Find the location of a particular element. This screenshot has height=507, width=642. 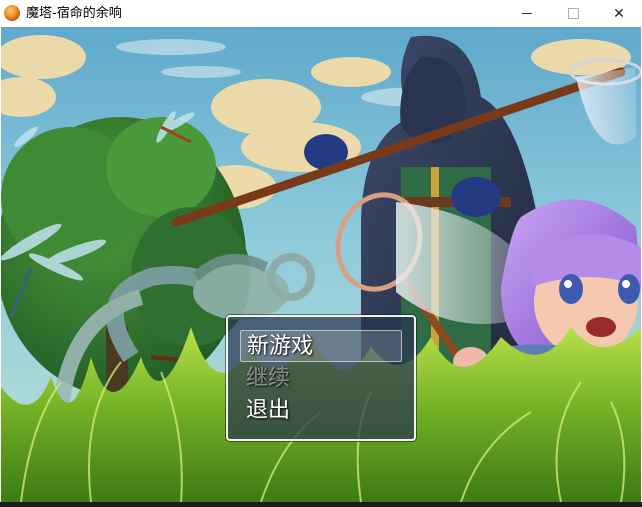

minimize-icon is located at coordinates (527, 13).